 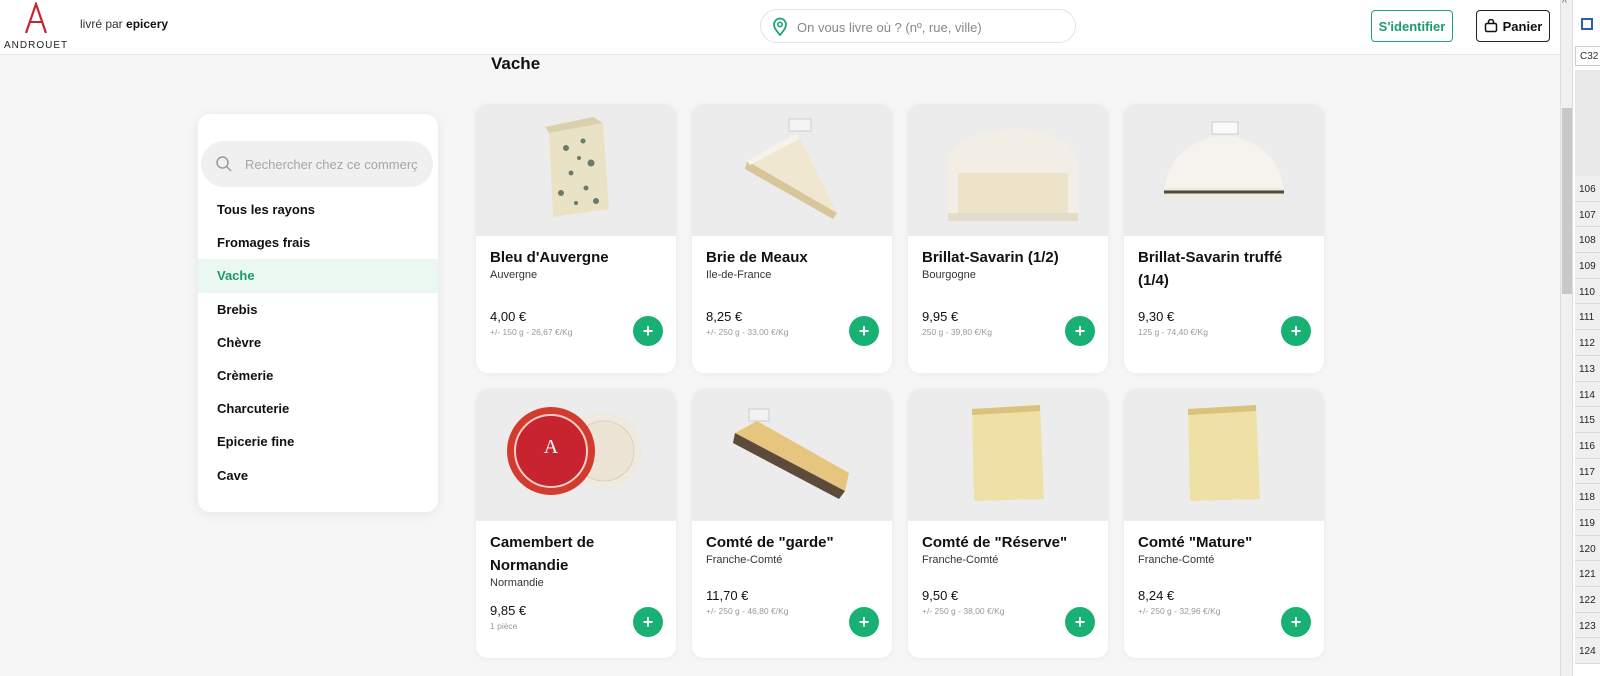 I want to click on sheet-header-area, so click(x=1587, y=123).